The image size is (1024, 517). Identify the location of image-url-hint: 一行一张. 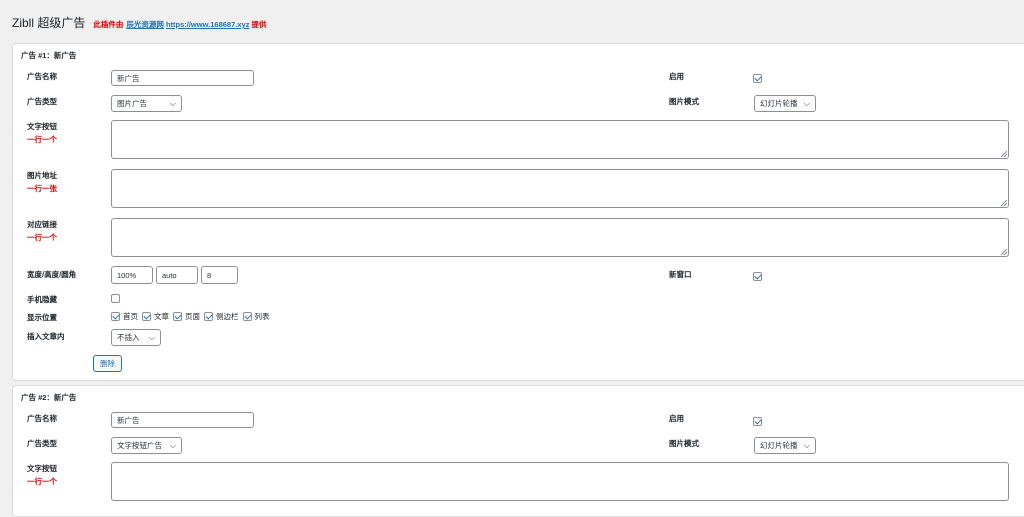
(42, 188).